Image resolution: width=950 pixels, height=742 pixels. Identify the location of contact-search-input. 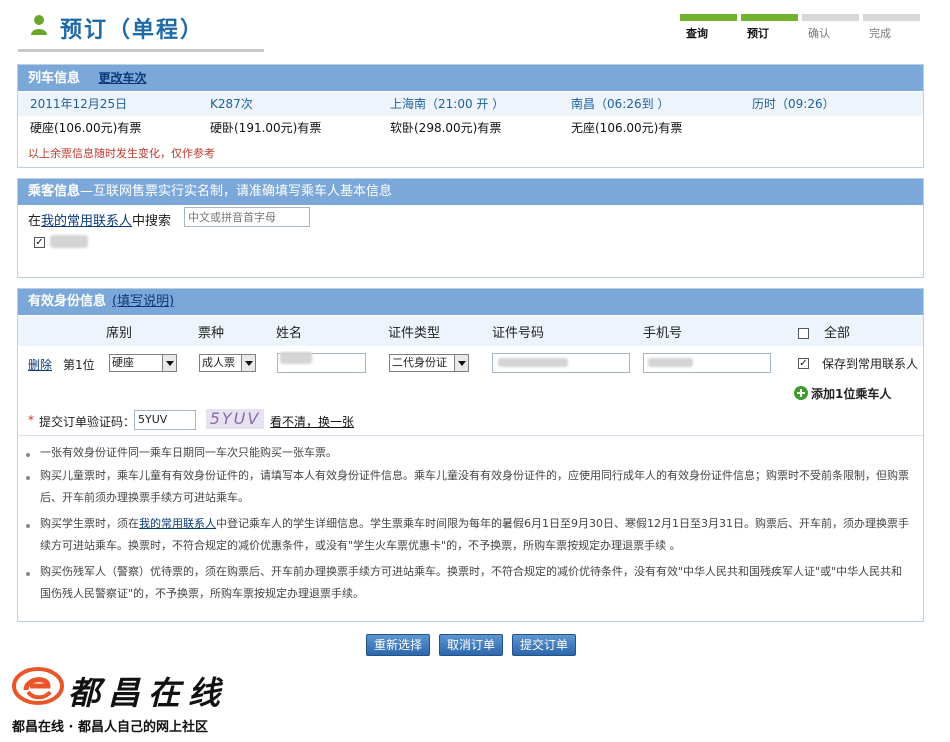
(247, 217).